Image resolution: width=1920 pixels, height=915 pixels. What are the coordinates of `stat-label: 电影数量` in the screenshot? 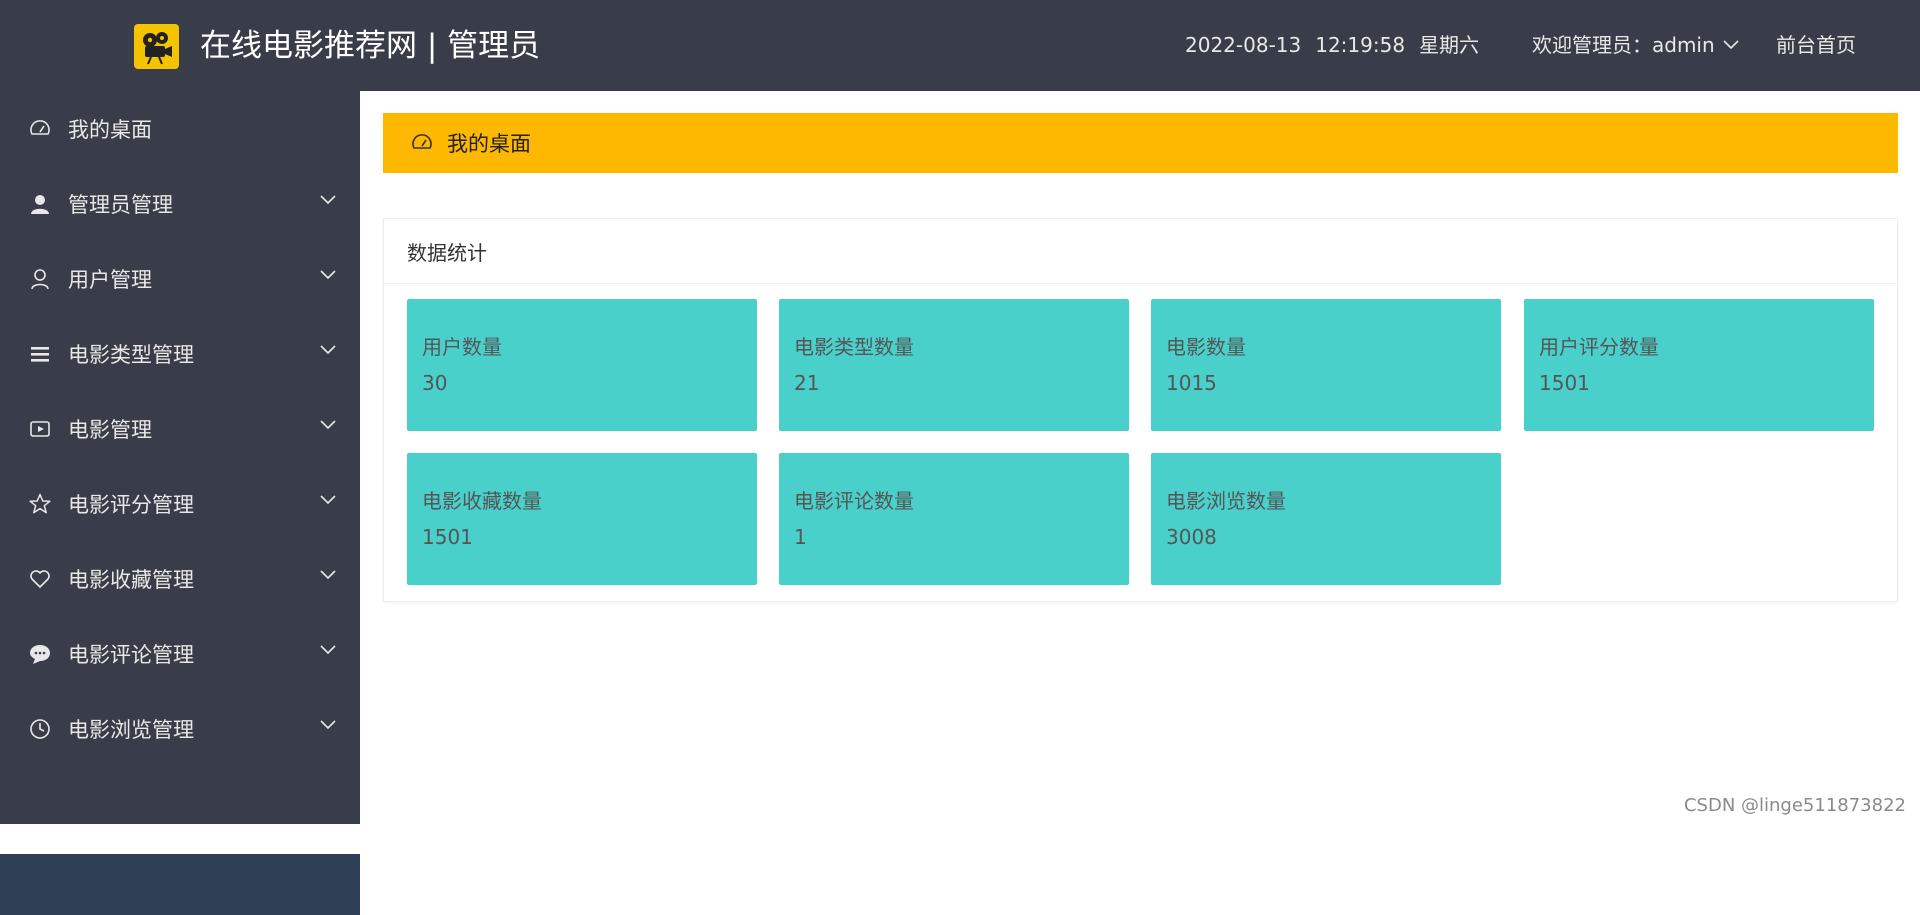 It's located at (1206, 347).